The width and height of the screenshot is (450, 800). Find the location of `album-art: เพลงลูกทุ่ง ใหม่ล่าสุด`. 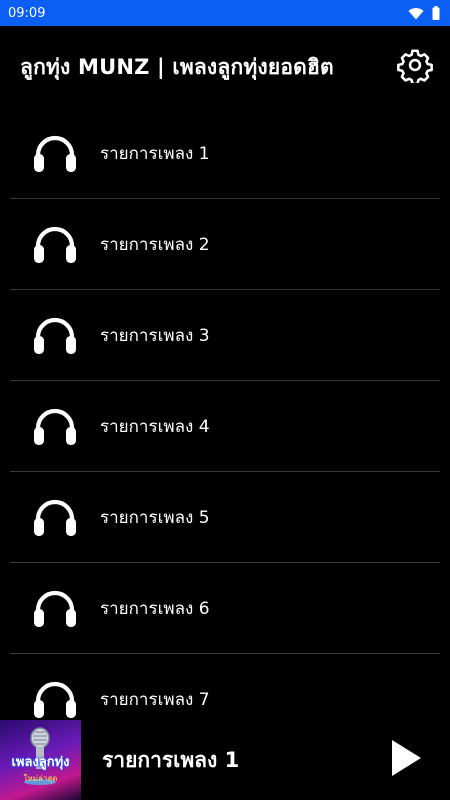

album-art: เพลงลูกทุ่ง ใหม่ล่าสุด is located at coordinates (40, 760).